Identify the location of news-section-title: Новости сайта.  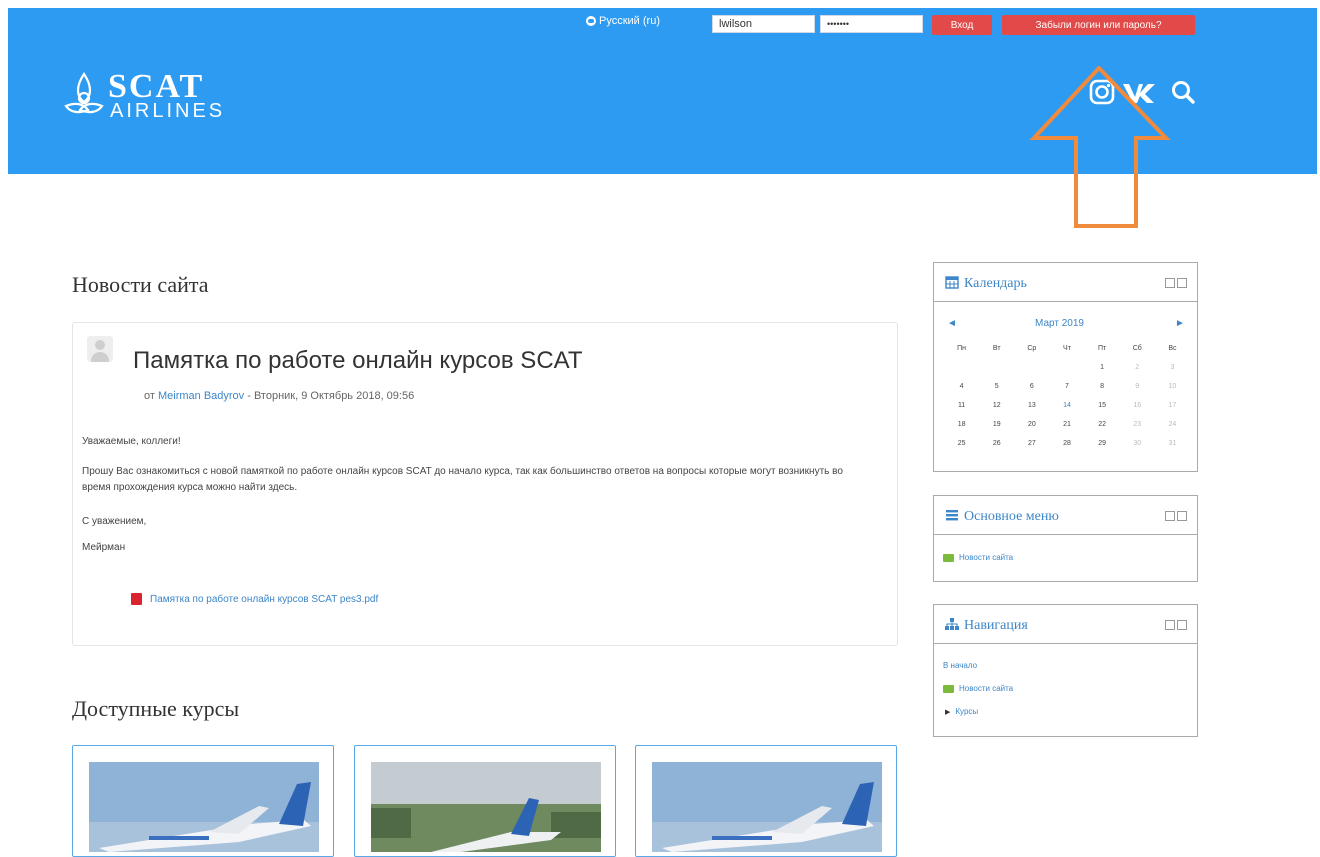
(140, 284).